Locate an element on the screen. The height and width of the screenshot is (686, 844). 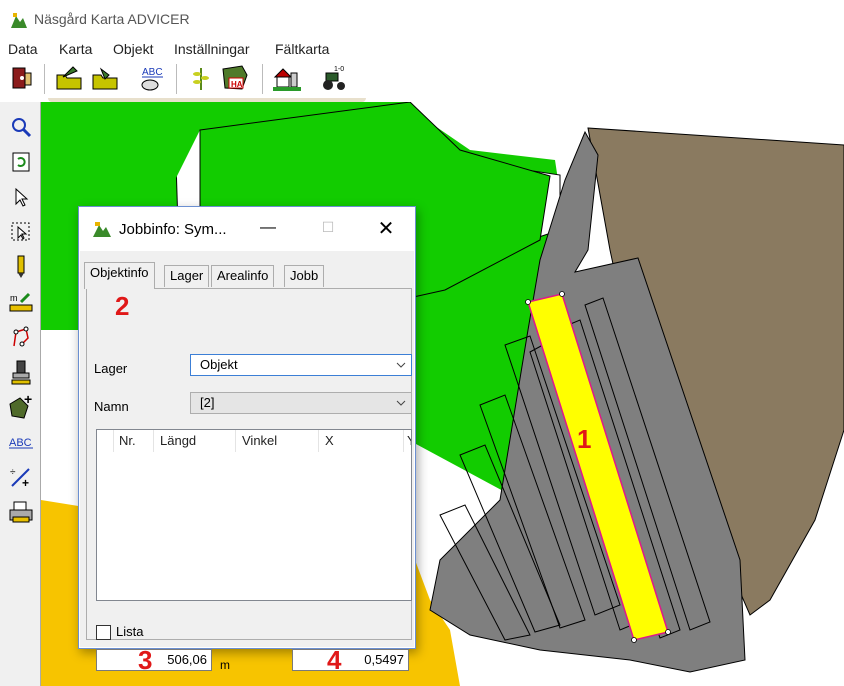
stamp-icon is located at coordinates (21, 372).